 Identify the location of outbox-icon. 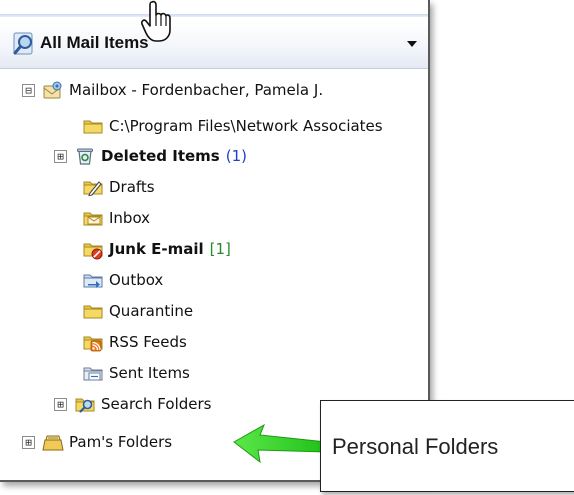
(93, 280).